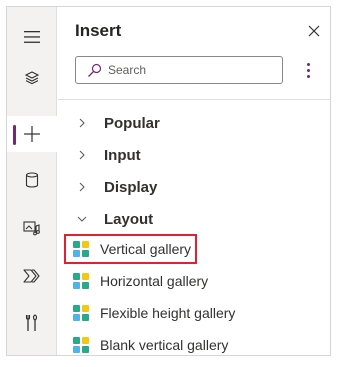  Describe the element at coordinates (183, 70) in the screenshot. I see `search-input` at that location.